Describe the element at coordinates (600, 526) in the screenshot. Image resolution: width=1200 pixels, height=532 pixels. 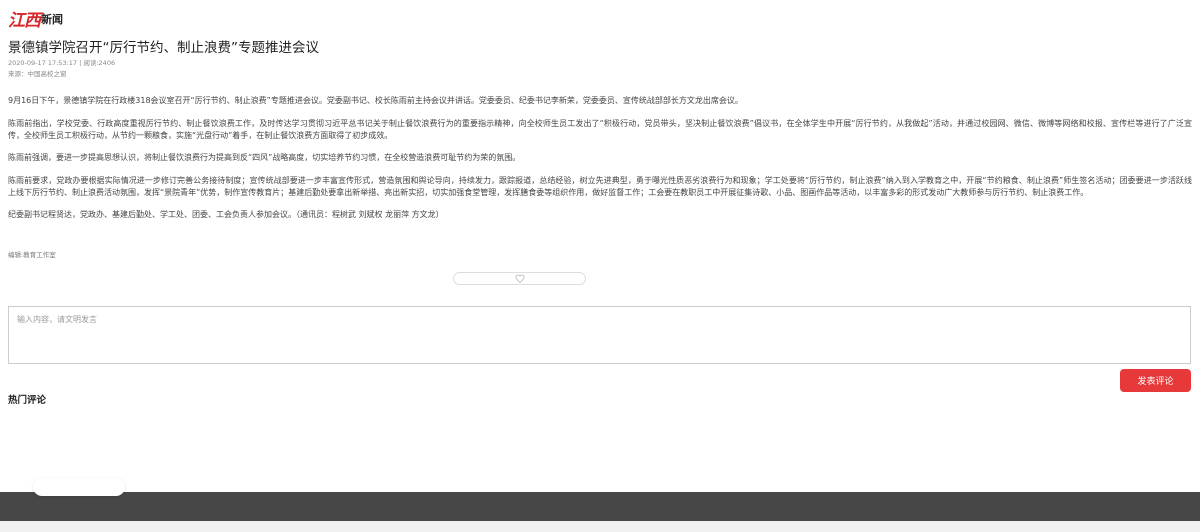
I see `page-footer-bottom` at that location.